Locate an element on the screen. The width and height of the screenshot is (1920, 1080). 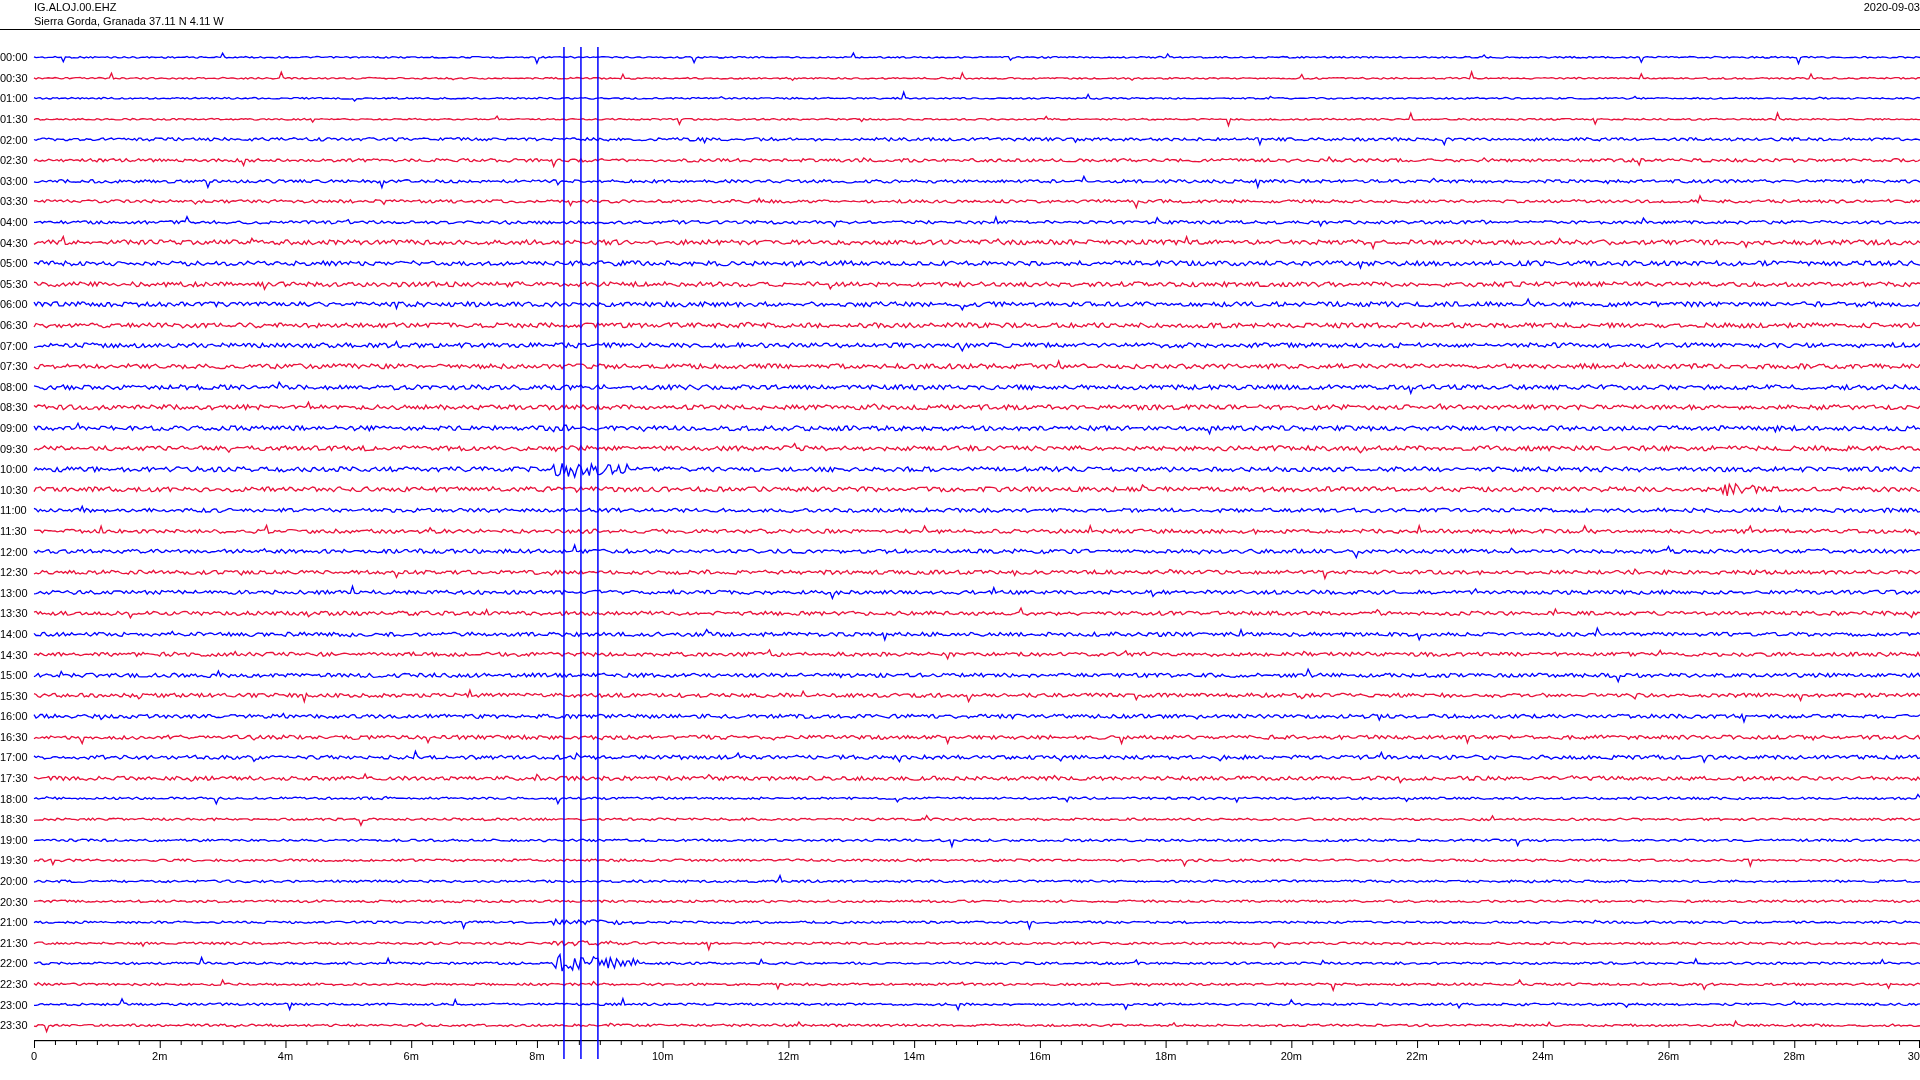
hour-label: 10:00 is located at coordinates (14, 469).